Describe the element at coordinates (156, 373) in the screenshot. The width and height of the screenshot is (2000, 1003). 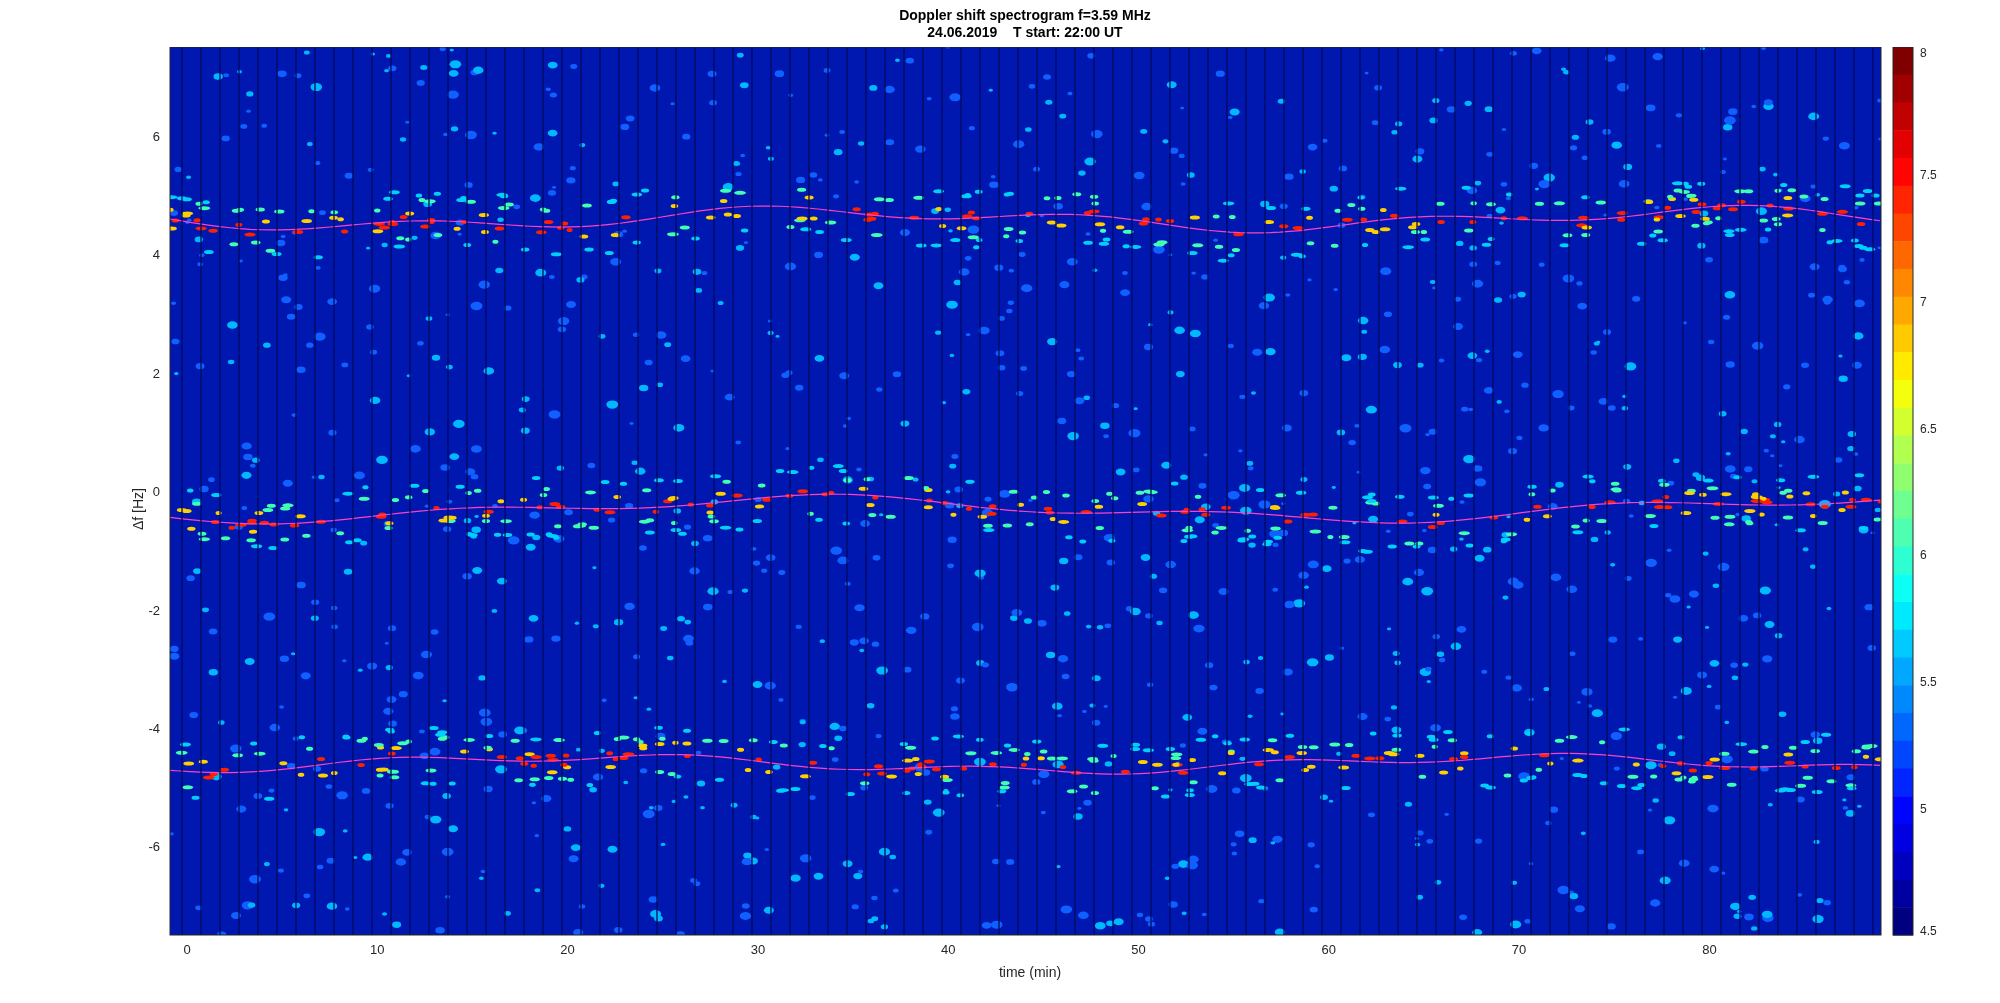
I see `y-tick-label: 2` at that location.